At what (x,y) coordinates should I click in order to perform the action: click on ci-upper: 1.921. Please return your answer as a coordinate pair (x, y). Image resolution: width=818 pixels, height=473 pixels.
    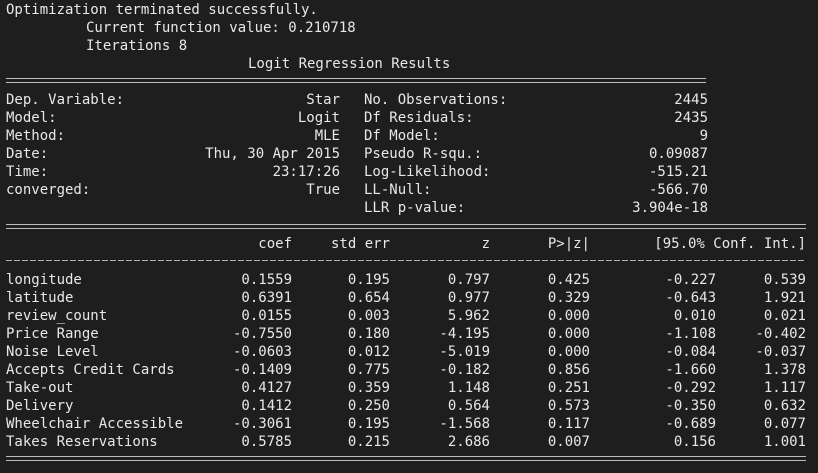
    Looking at the image, I should click on (784, 298).